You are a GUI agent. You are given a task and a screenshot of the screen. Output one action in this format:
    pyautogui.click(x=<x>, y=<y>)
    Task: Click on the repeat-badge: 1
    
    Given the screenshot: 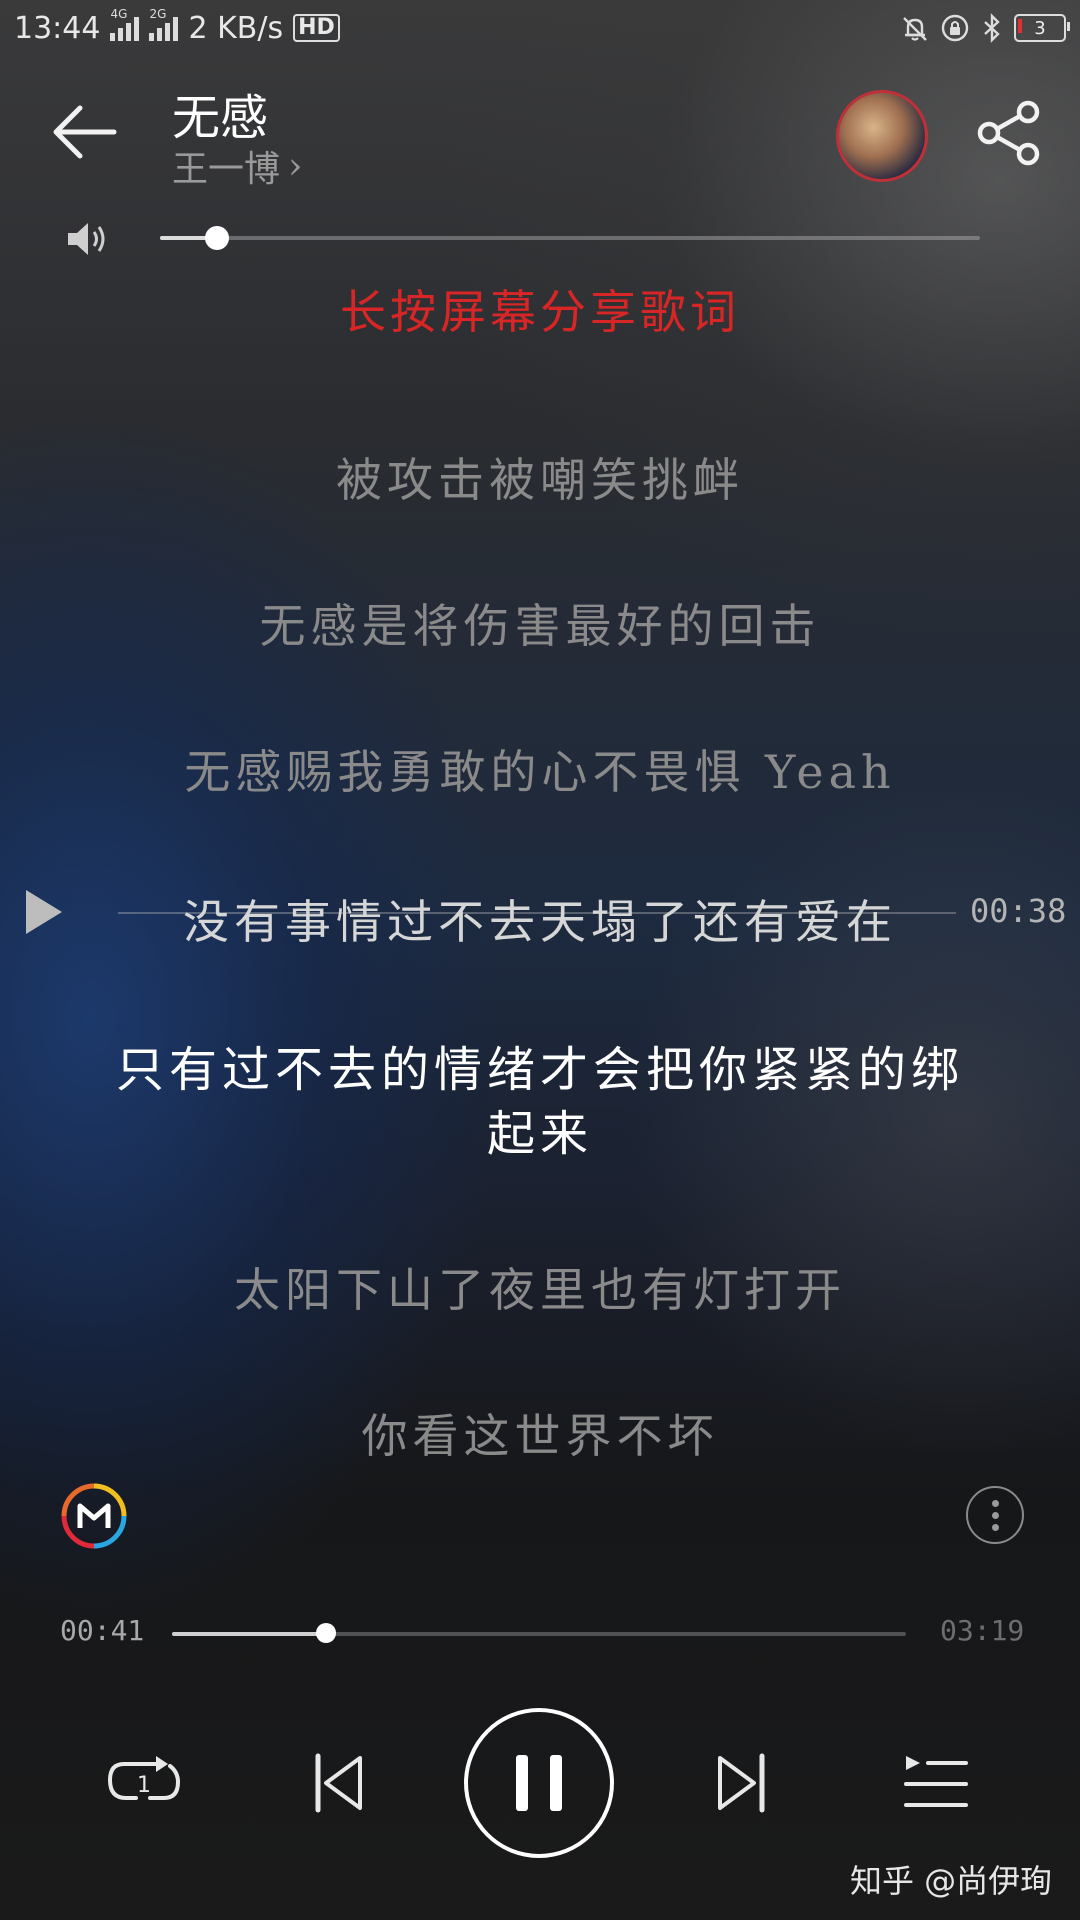 What is the action you would take?
    pyautogui.click(x=144, y=1785)
    